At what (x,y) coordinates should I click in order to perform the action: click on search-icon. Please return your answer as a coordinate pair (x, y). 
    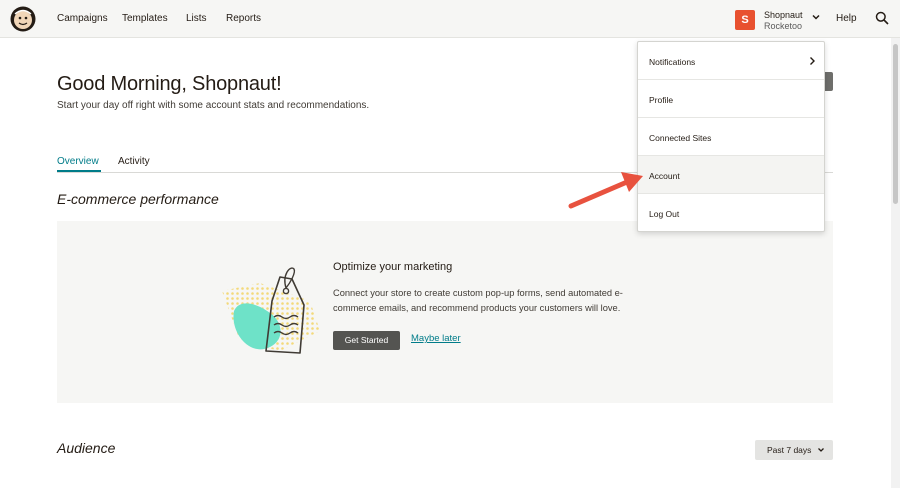
    Looking at the image, I should click on (882, 18).